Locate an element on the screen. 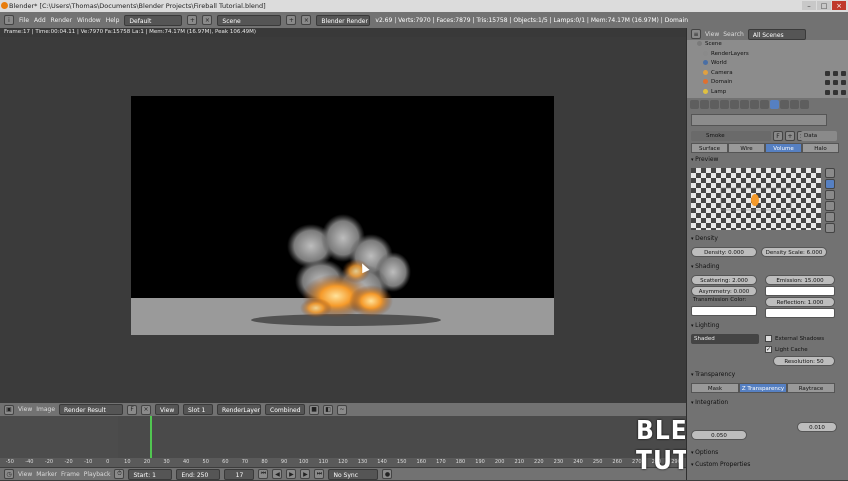  type-surface-button: Surface is located at coordinates (709, 148).